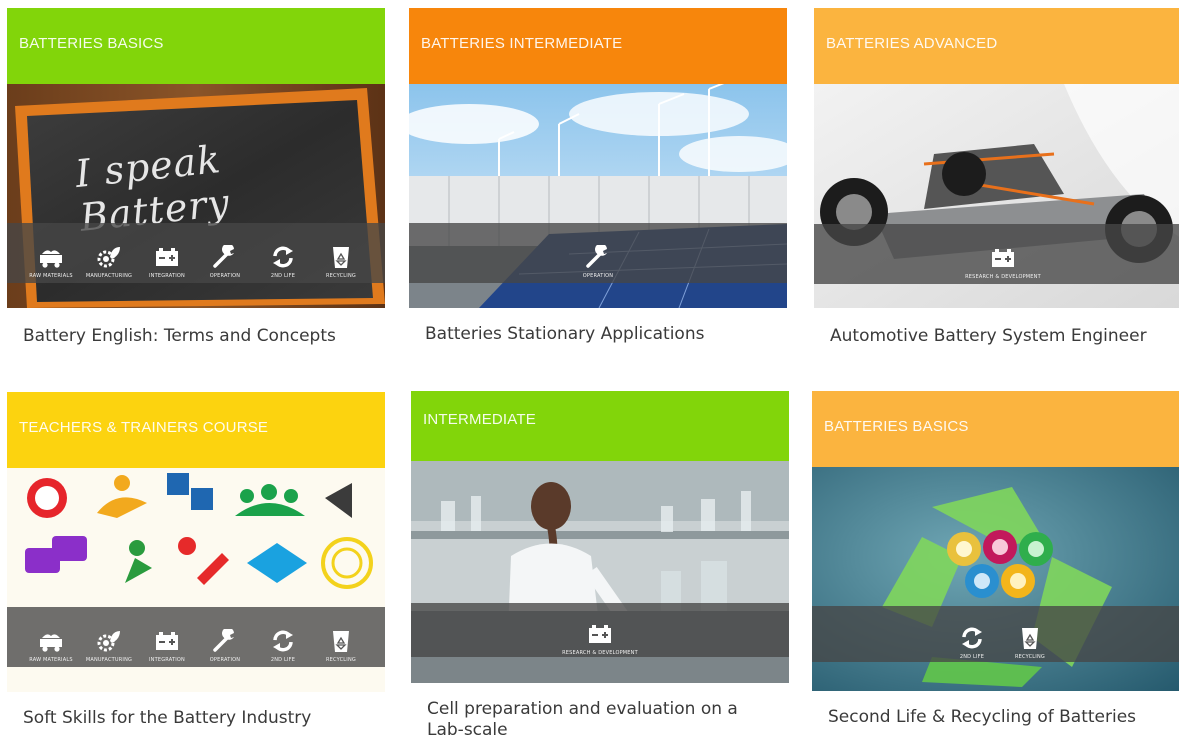 The width and height of the screenshot is (1179, 737). I want to click on course-title: Automotive Battery System Engineer, so click(1004, 336).